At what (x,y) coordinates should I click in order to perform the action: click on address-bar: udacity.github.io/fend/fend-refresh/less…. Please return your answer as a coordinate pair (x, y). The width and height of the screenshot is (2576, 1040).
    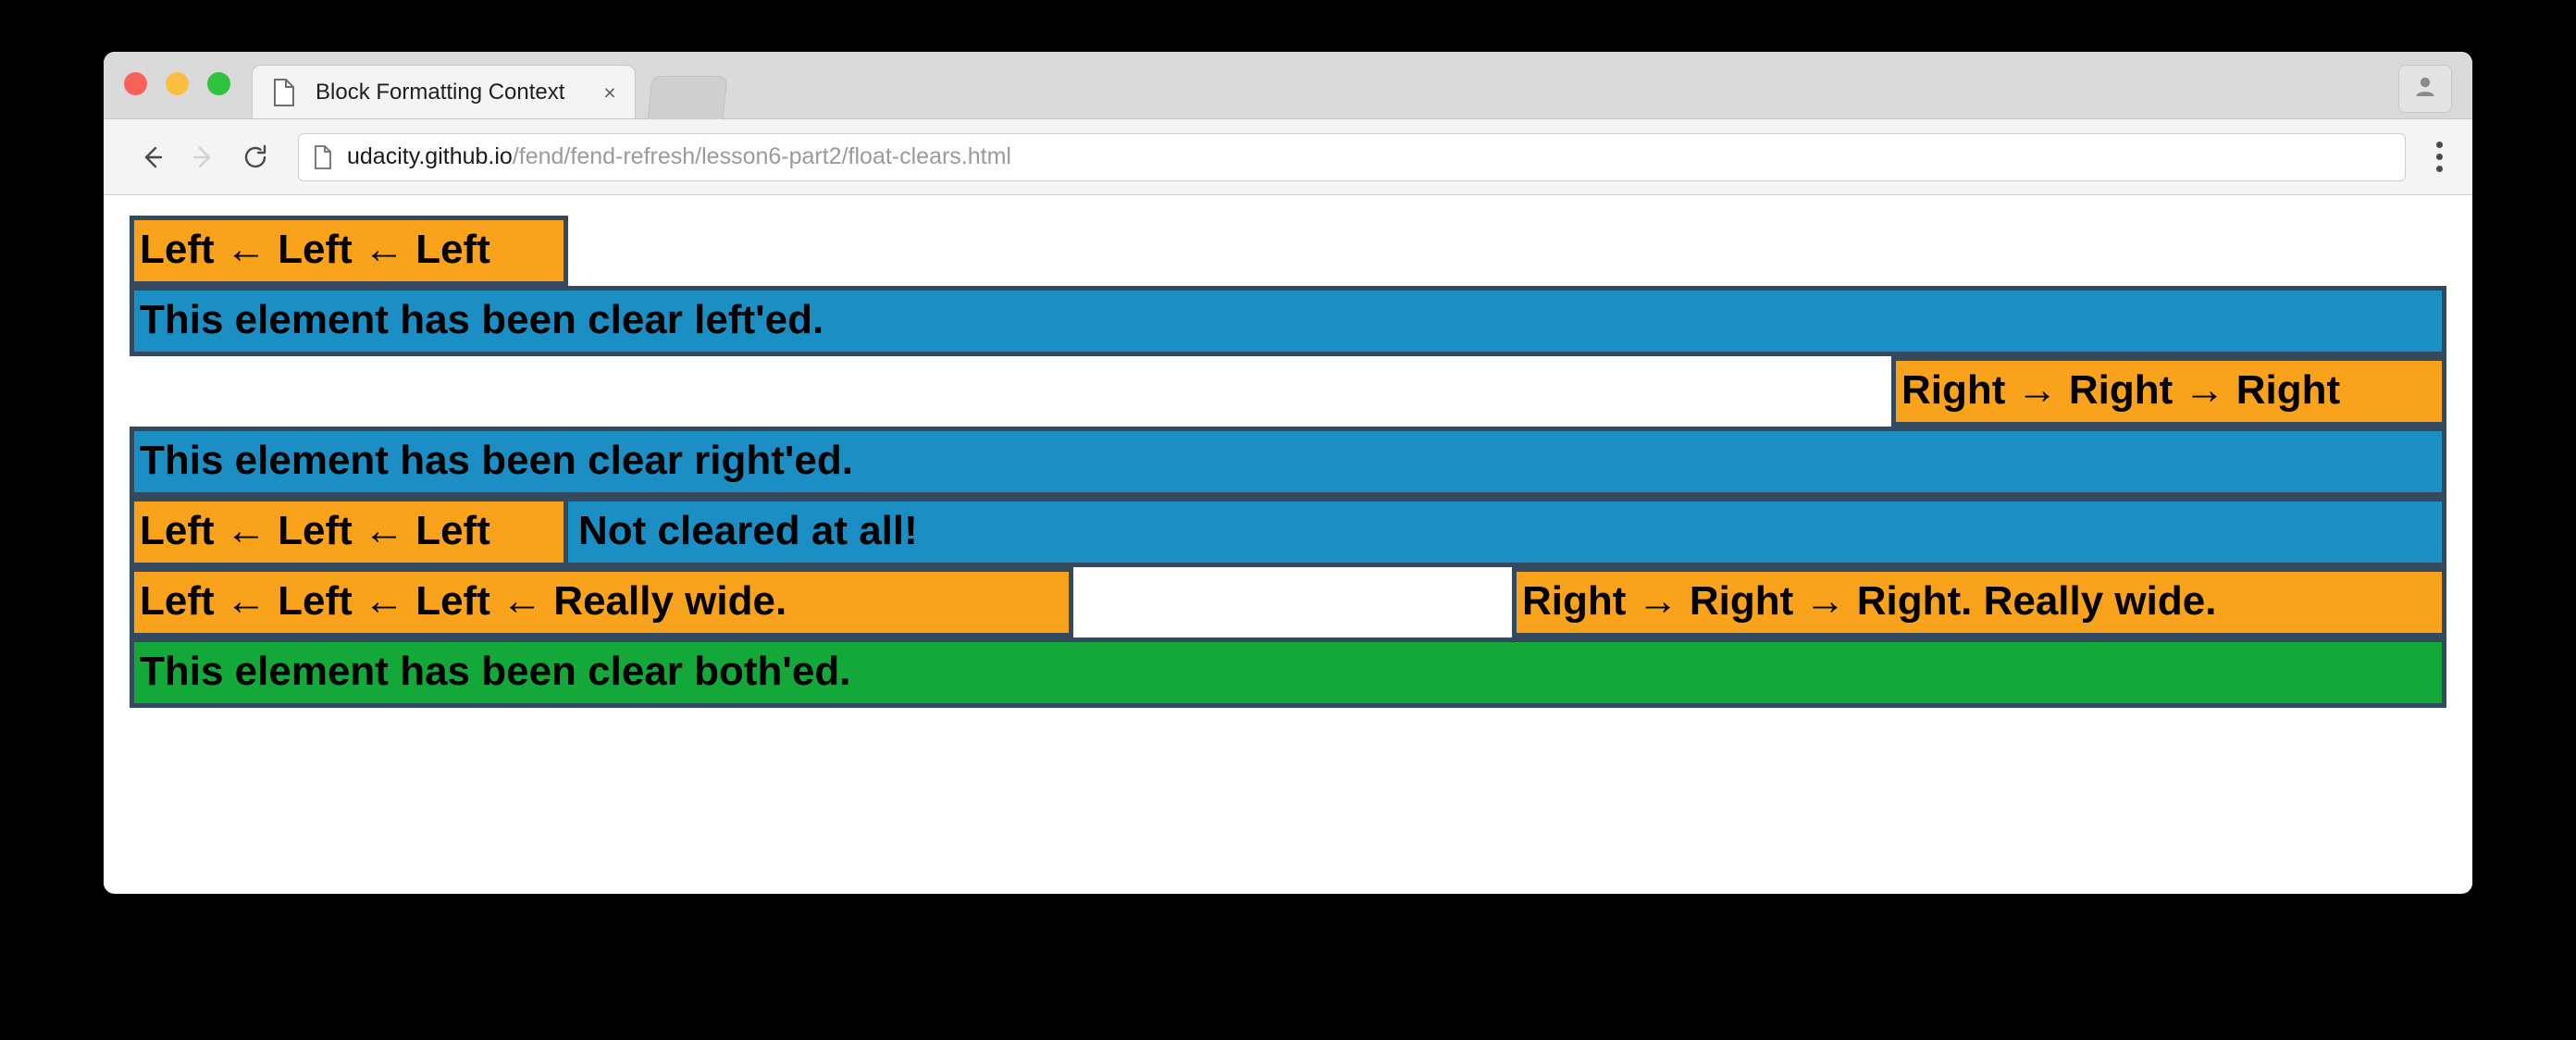
    Looking at the image, I should click on (1352, 156).